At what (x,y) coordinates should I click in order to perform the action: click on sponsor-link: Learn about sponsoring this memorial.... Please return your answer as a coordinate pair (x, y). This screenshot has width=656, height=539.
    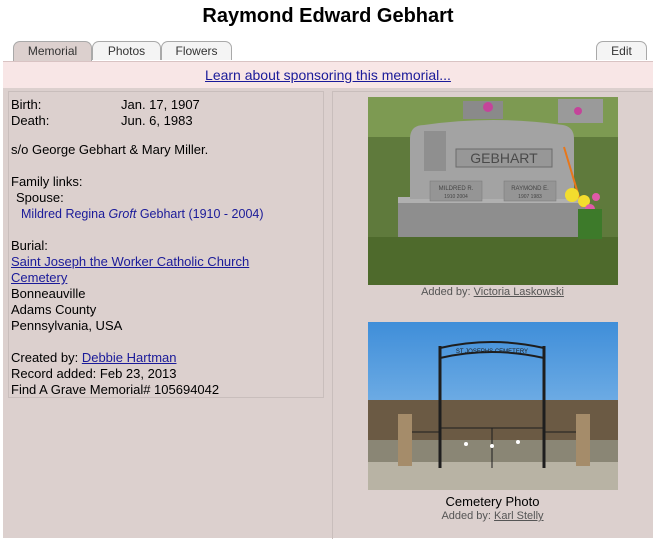
    Looking at the image, I should click on (328, 75).